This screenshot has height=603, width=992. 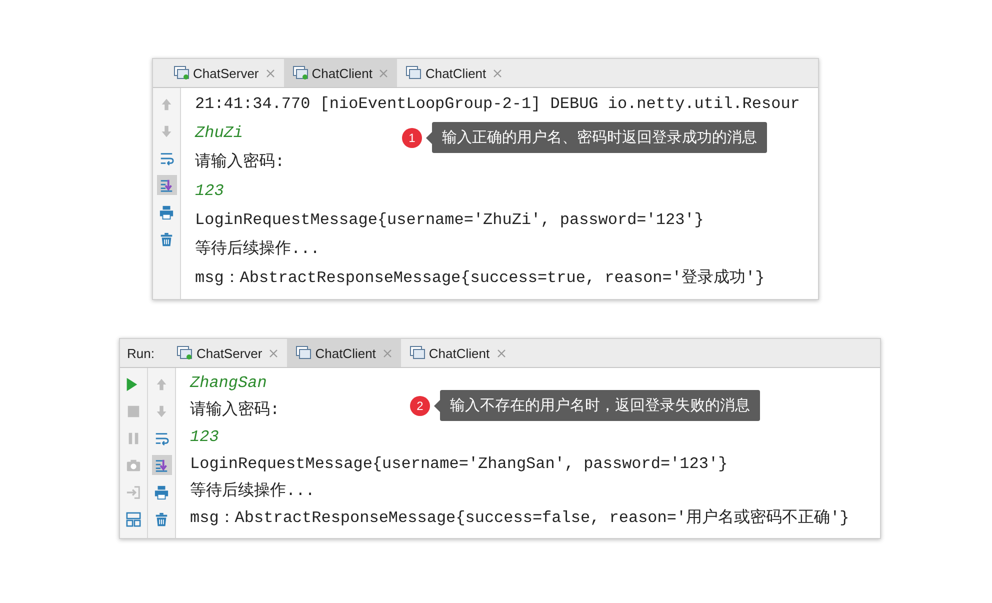 I want to click on pause-icon, so click(x=133, y=438).